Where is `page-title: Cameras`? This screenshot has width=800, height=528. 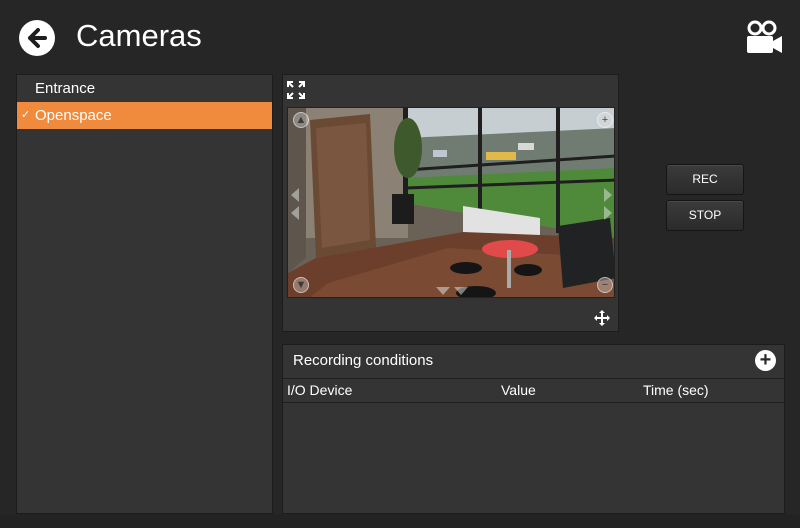 page-title: Cameras is located at coordinates (139, 35).